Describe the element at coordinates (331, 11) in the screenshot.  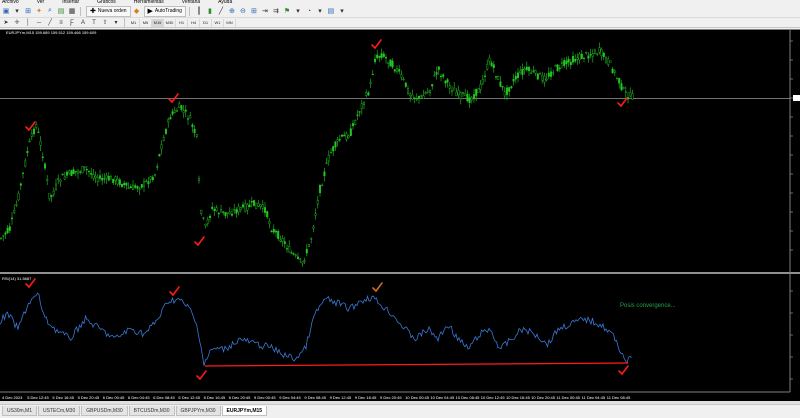
I see `templates-icon: ▤` at that location.